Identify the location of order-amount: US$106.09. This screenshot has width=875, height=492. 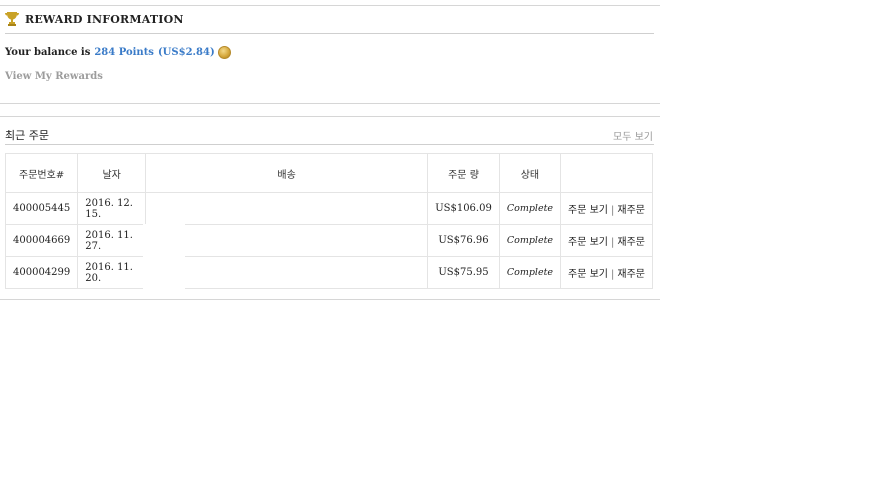
(463, 208).